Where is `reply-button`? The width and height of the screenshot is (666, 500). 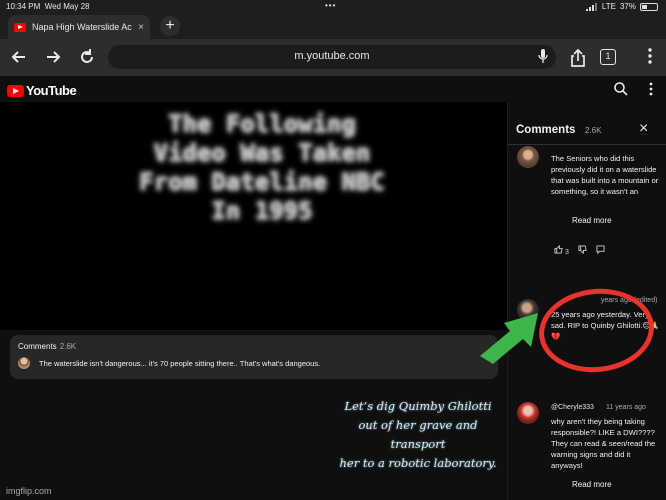 reply-button is located at coordinates (600, 250).